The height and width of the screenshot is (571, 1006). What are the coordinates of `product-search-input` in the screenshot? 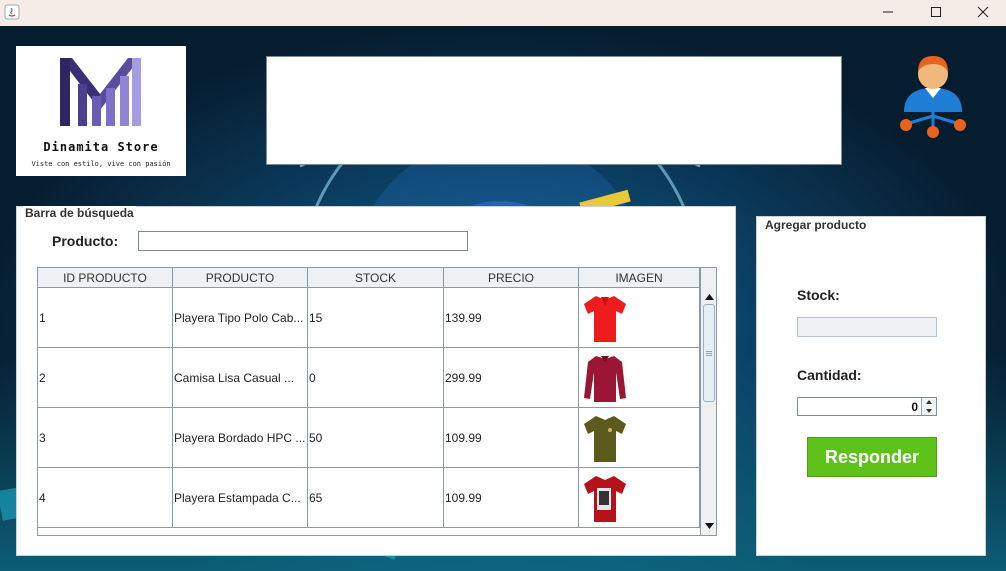 It's located at (303, 241).